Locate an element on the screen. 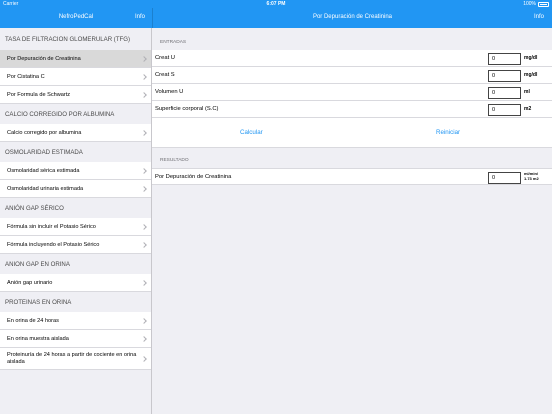 Image resolution: width=552 pixels, height=414 pixels. list-item-cistatina-c: Por Cistatina C is located at coordinates (75, 77).